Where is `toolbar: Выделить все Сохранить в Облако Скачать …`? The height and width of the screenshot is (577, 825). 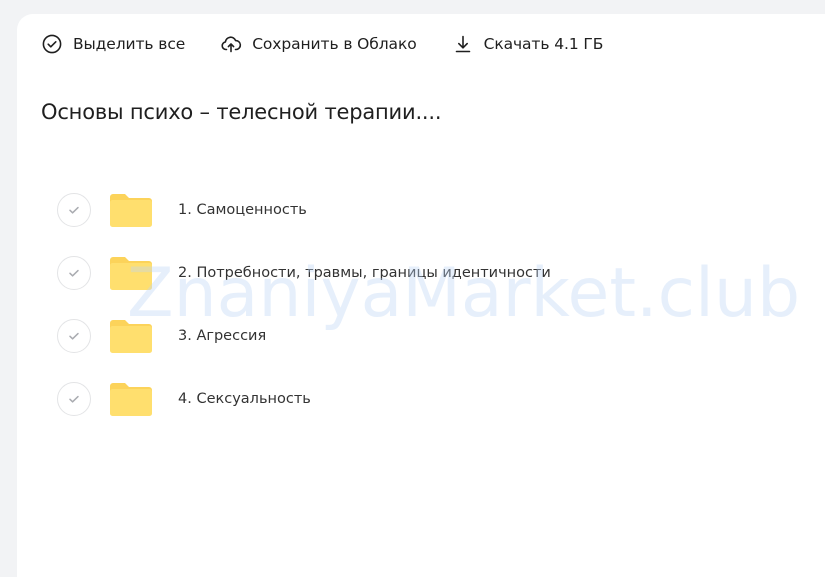
toolbar: Выделить все Сохранить в Облако Скачать … is located at coordinates (322, 44).